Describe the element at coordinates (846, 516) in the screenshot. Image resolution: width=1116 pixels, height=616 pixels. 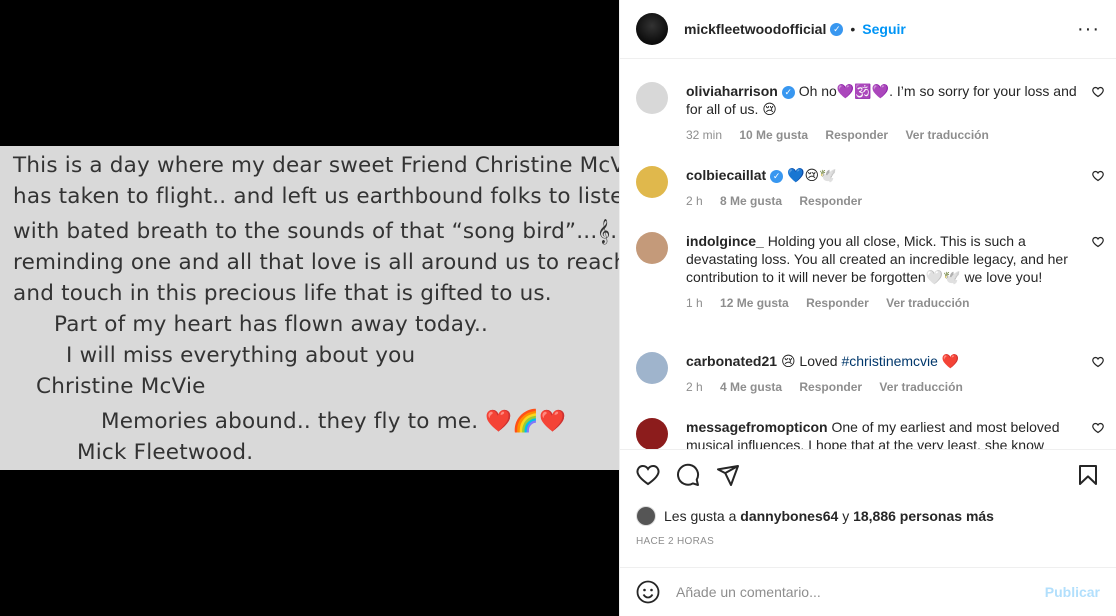
I see `likes-conj: y` at that location.